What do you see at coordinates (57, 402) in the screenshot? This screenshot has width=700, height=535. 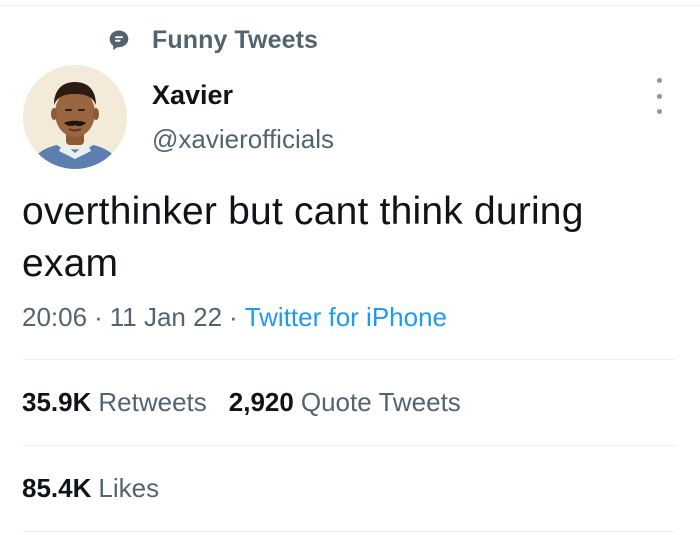 I see `retweets-count: 35.9K` at bounding box center [57, 402].